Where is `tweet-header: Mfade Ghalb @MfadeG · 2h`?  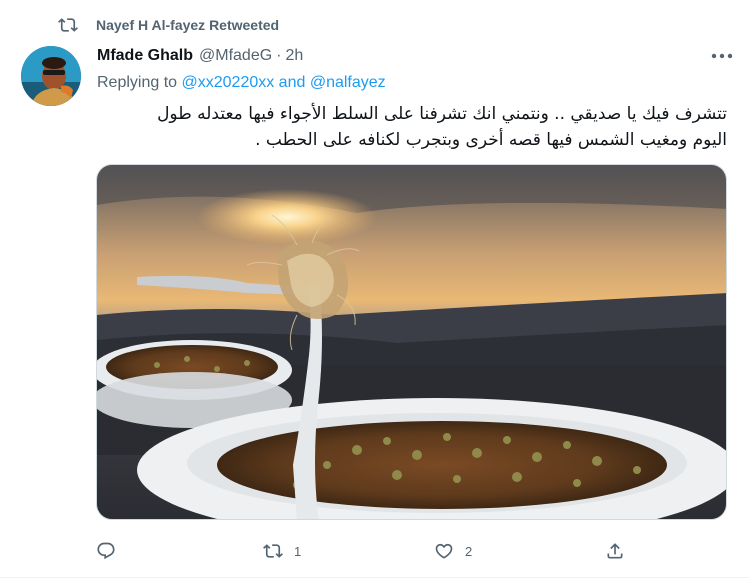
tweet-header: Mfade Ghalb @MfadeG · 2h is located at coordinates (200, 56).